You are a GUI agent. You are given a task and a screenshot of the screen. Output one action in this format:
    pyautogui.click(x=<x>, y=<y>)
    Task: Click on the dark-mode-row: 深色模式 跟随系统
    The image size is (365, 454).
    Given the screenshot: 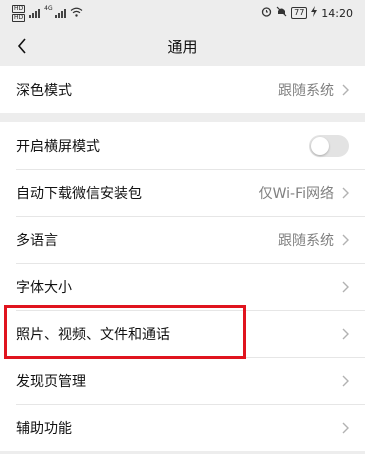 What is the action you would take?
    pyautogui.click(x=182, y=89)
    